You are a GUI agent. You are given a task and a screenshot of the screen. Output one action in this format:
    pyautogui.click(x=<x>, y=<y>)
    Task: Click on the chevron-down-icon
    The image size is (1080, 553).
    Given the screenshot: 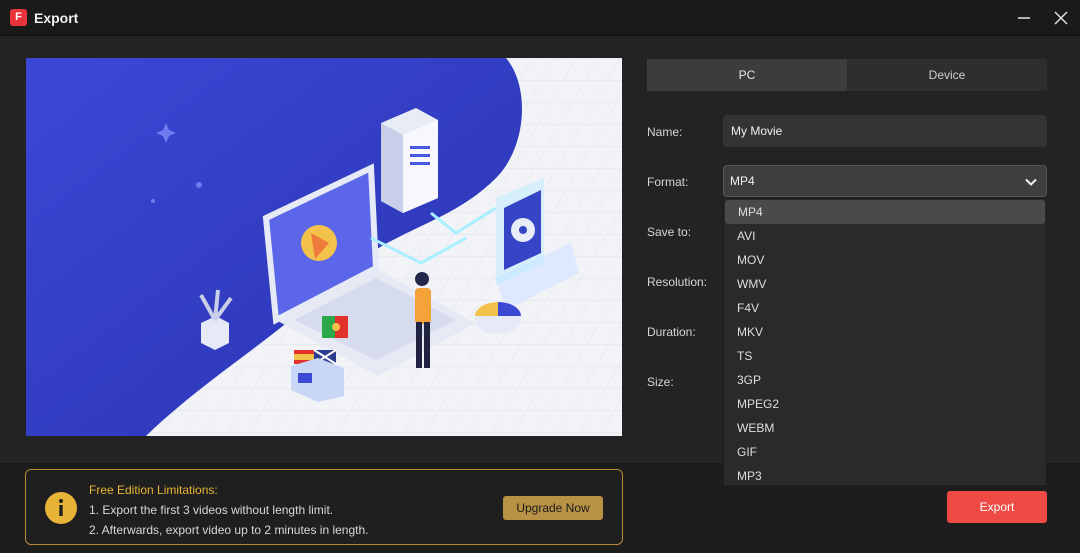 What is the action you would take?
    pyautogui.click(x=1031, y=182)
    